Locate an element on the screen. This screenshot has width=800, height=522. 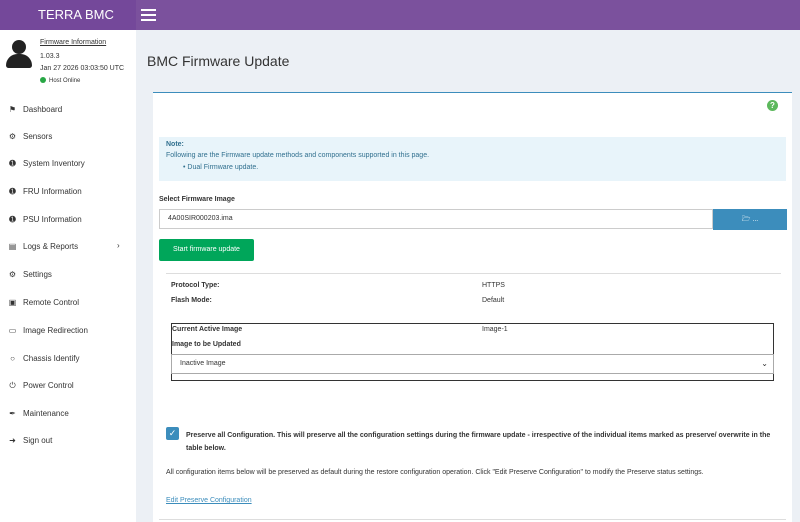
sign-out-icon: ➜ is located at coordinates (12, 440).